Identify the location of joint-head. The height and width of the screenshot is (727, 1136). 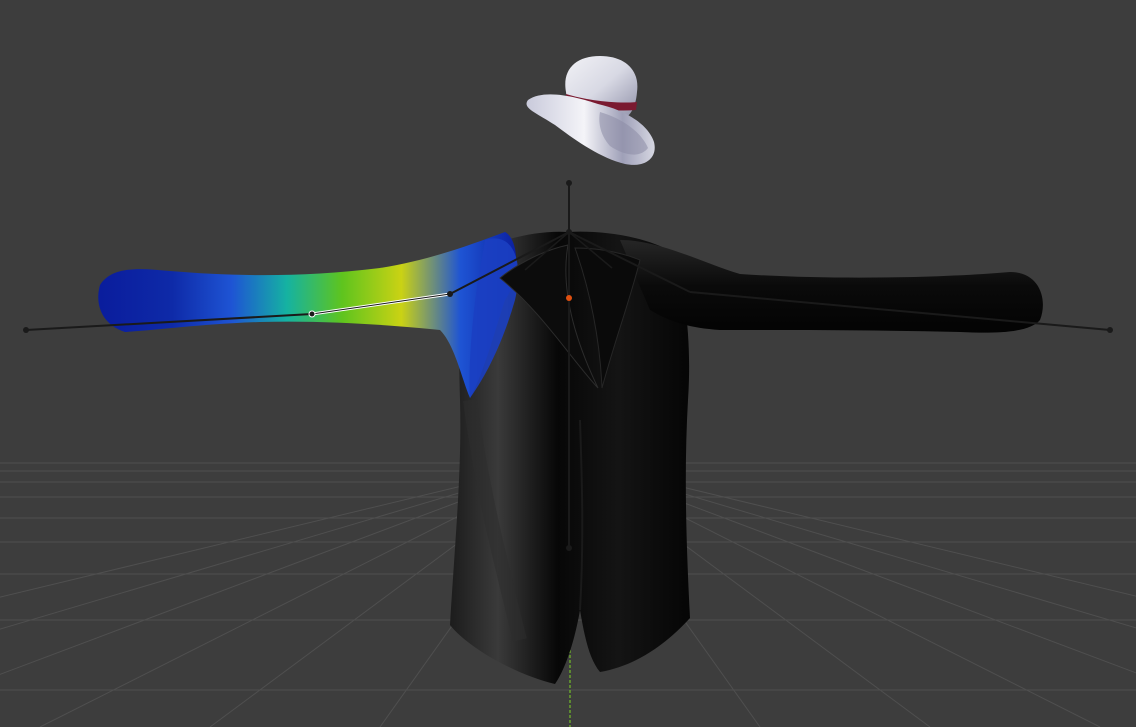
(569, 183).